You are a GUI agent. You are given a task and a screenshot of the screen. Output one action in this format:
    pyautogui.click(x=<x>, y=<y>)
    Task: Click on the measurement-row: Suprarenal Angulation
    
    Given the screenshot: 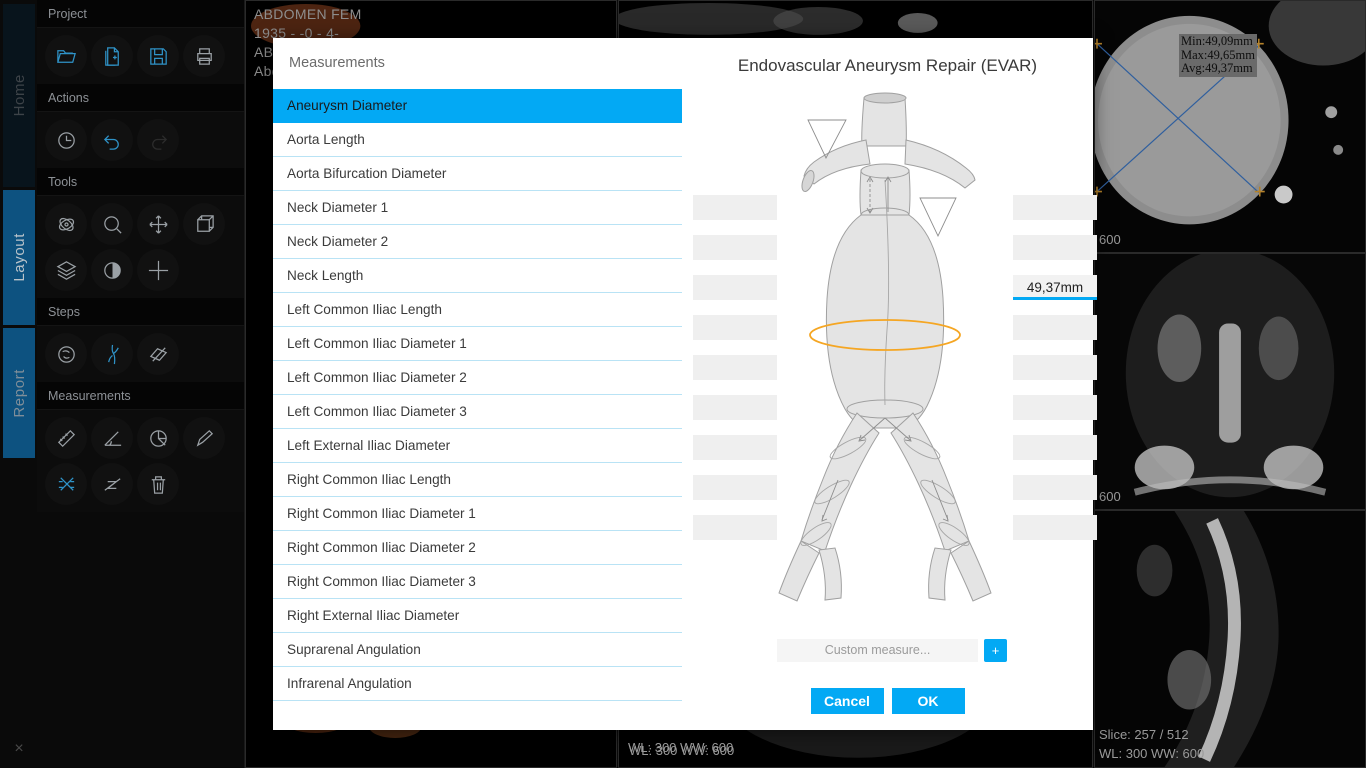 What is the action you would take?
    pyautogui.click(x=477, y=650)
    